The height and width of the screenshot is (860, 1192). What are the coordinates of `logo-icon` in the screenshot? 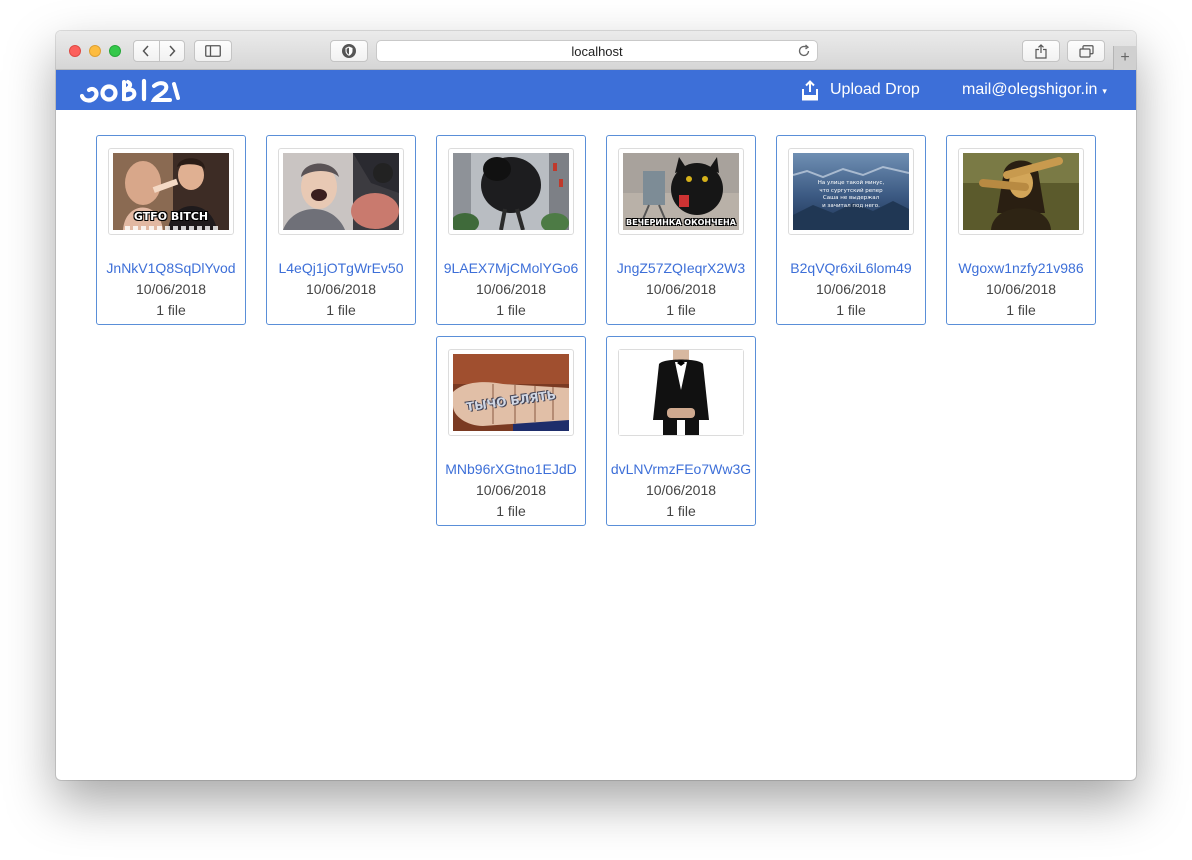 It's located at (129, 90).